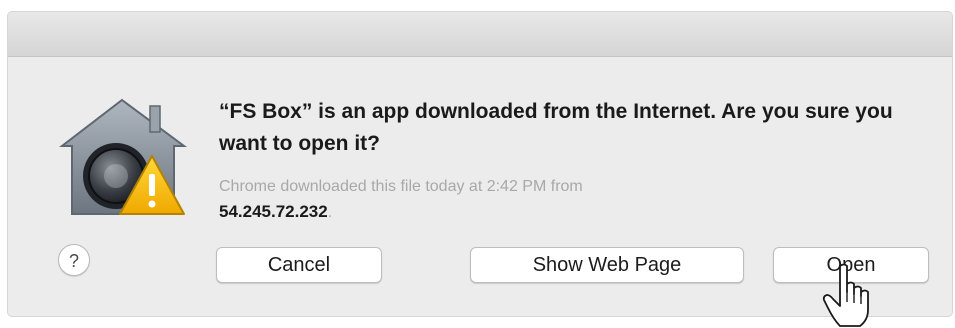 Image resolution: width=955 pixels, height=328 pixels. I want to click on download-source: 54.245.72.232, so click(273, 211).